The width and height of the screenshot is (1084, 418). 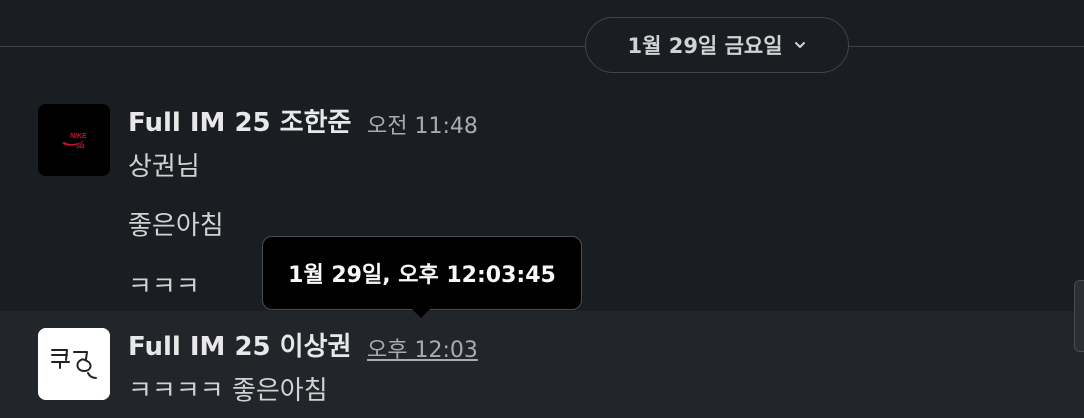 I want to click on sender-avatar: NIKE SB, so click(x=74, y=140).